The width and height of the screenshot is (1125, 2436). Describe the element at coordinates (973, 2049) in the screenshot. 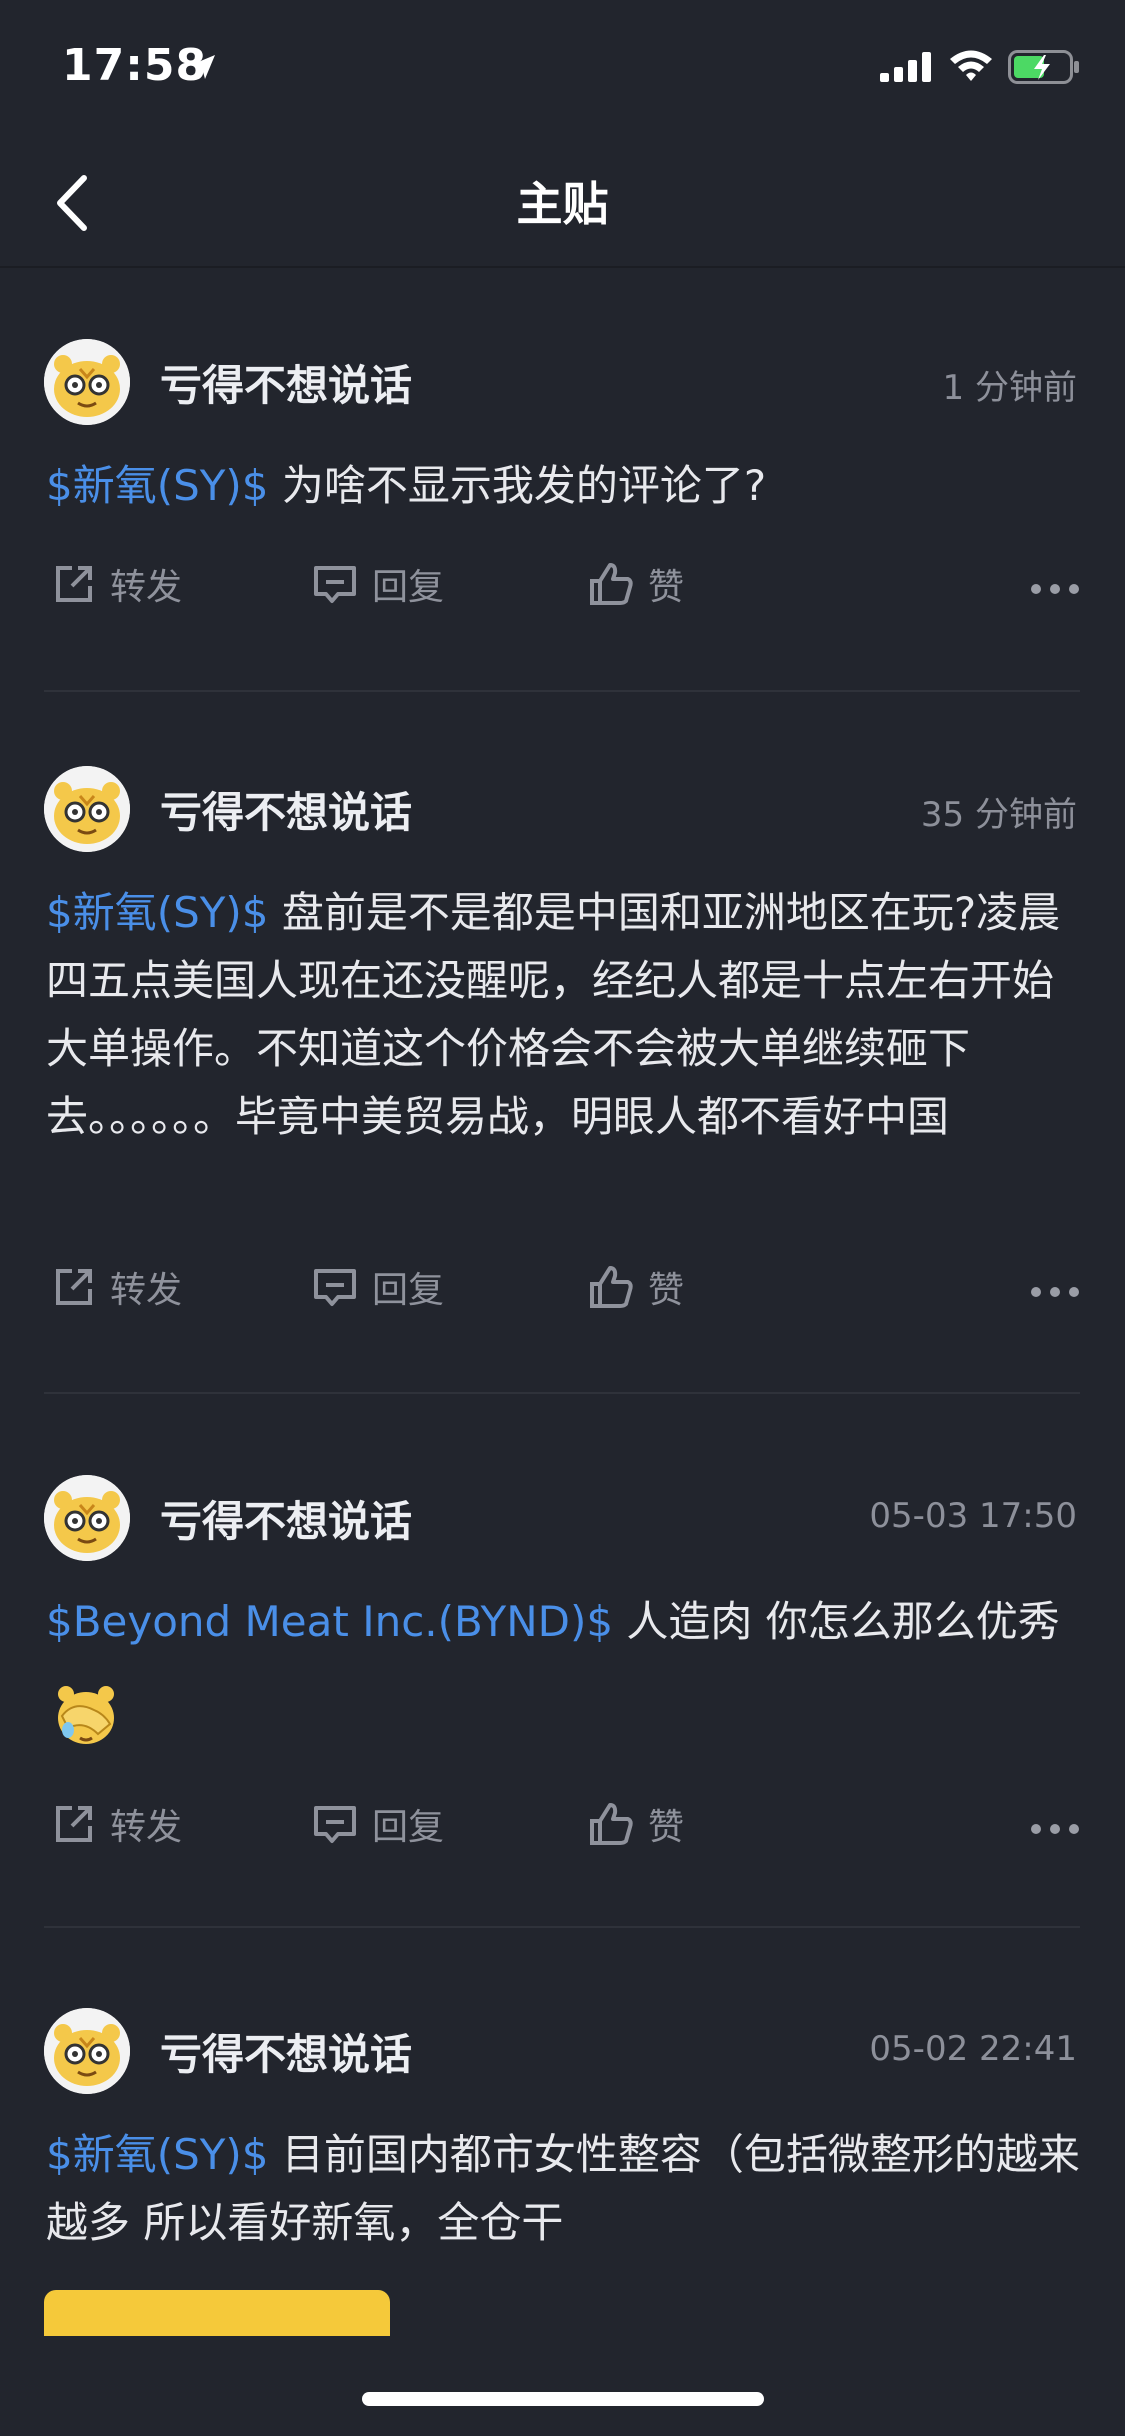

I see `post-time: 05-02 22:41` at that location.